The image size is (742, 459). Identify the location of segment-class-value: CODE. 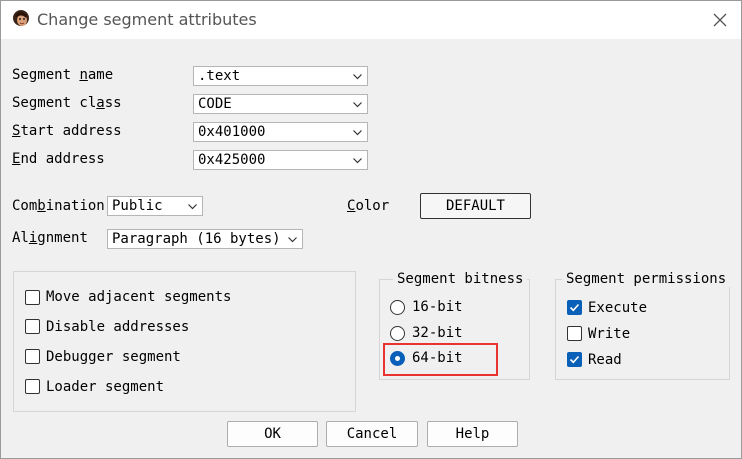
(215, 104).